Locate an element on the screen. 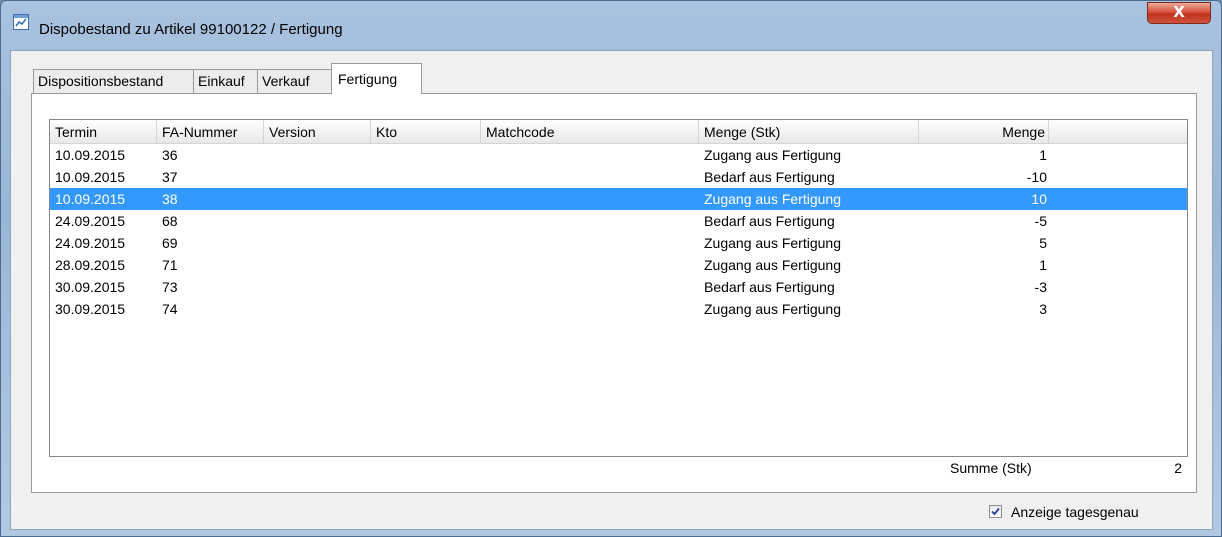  cell-menge: -5 is located at coordinates (1040, 221).